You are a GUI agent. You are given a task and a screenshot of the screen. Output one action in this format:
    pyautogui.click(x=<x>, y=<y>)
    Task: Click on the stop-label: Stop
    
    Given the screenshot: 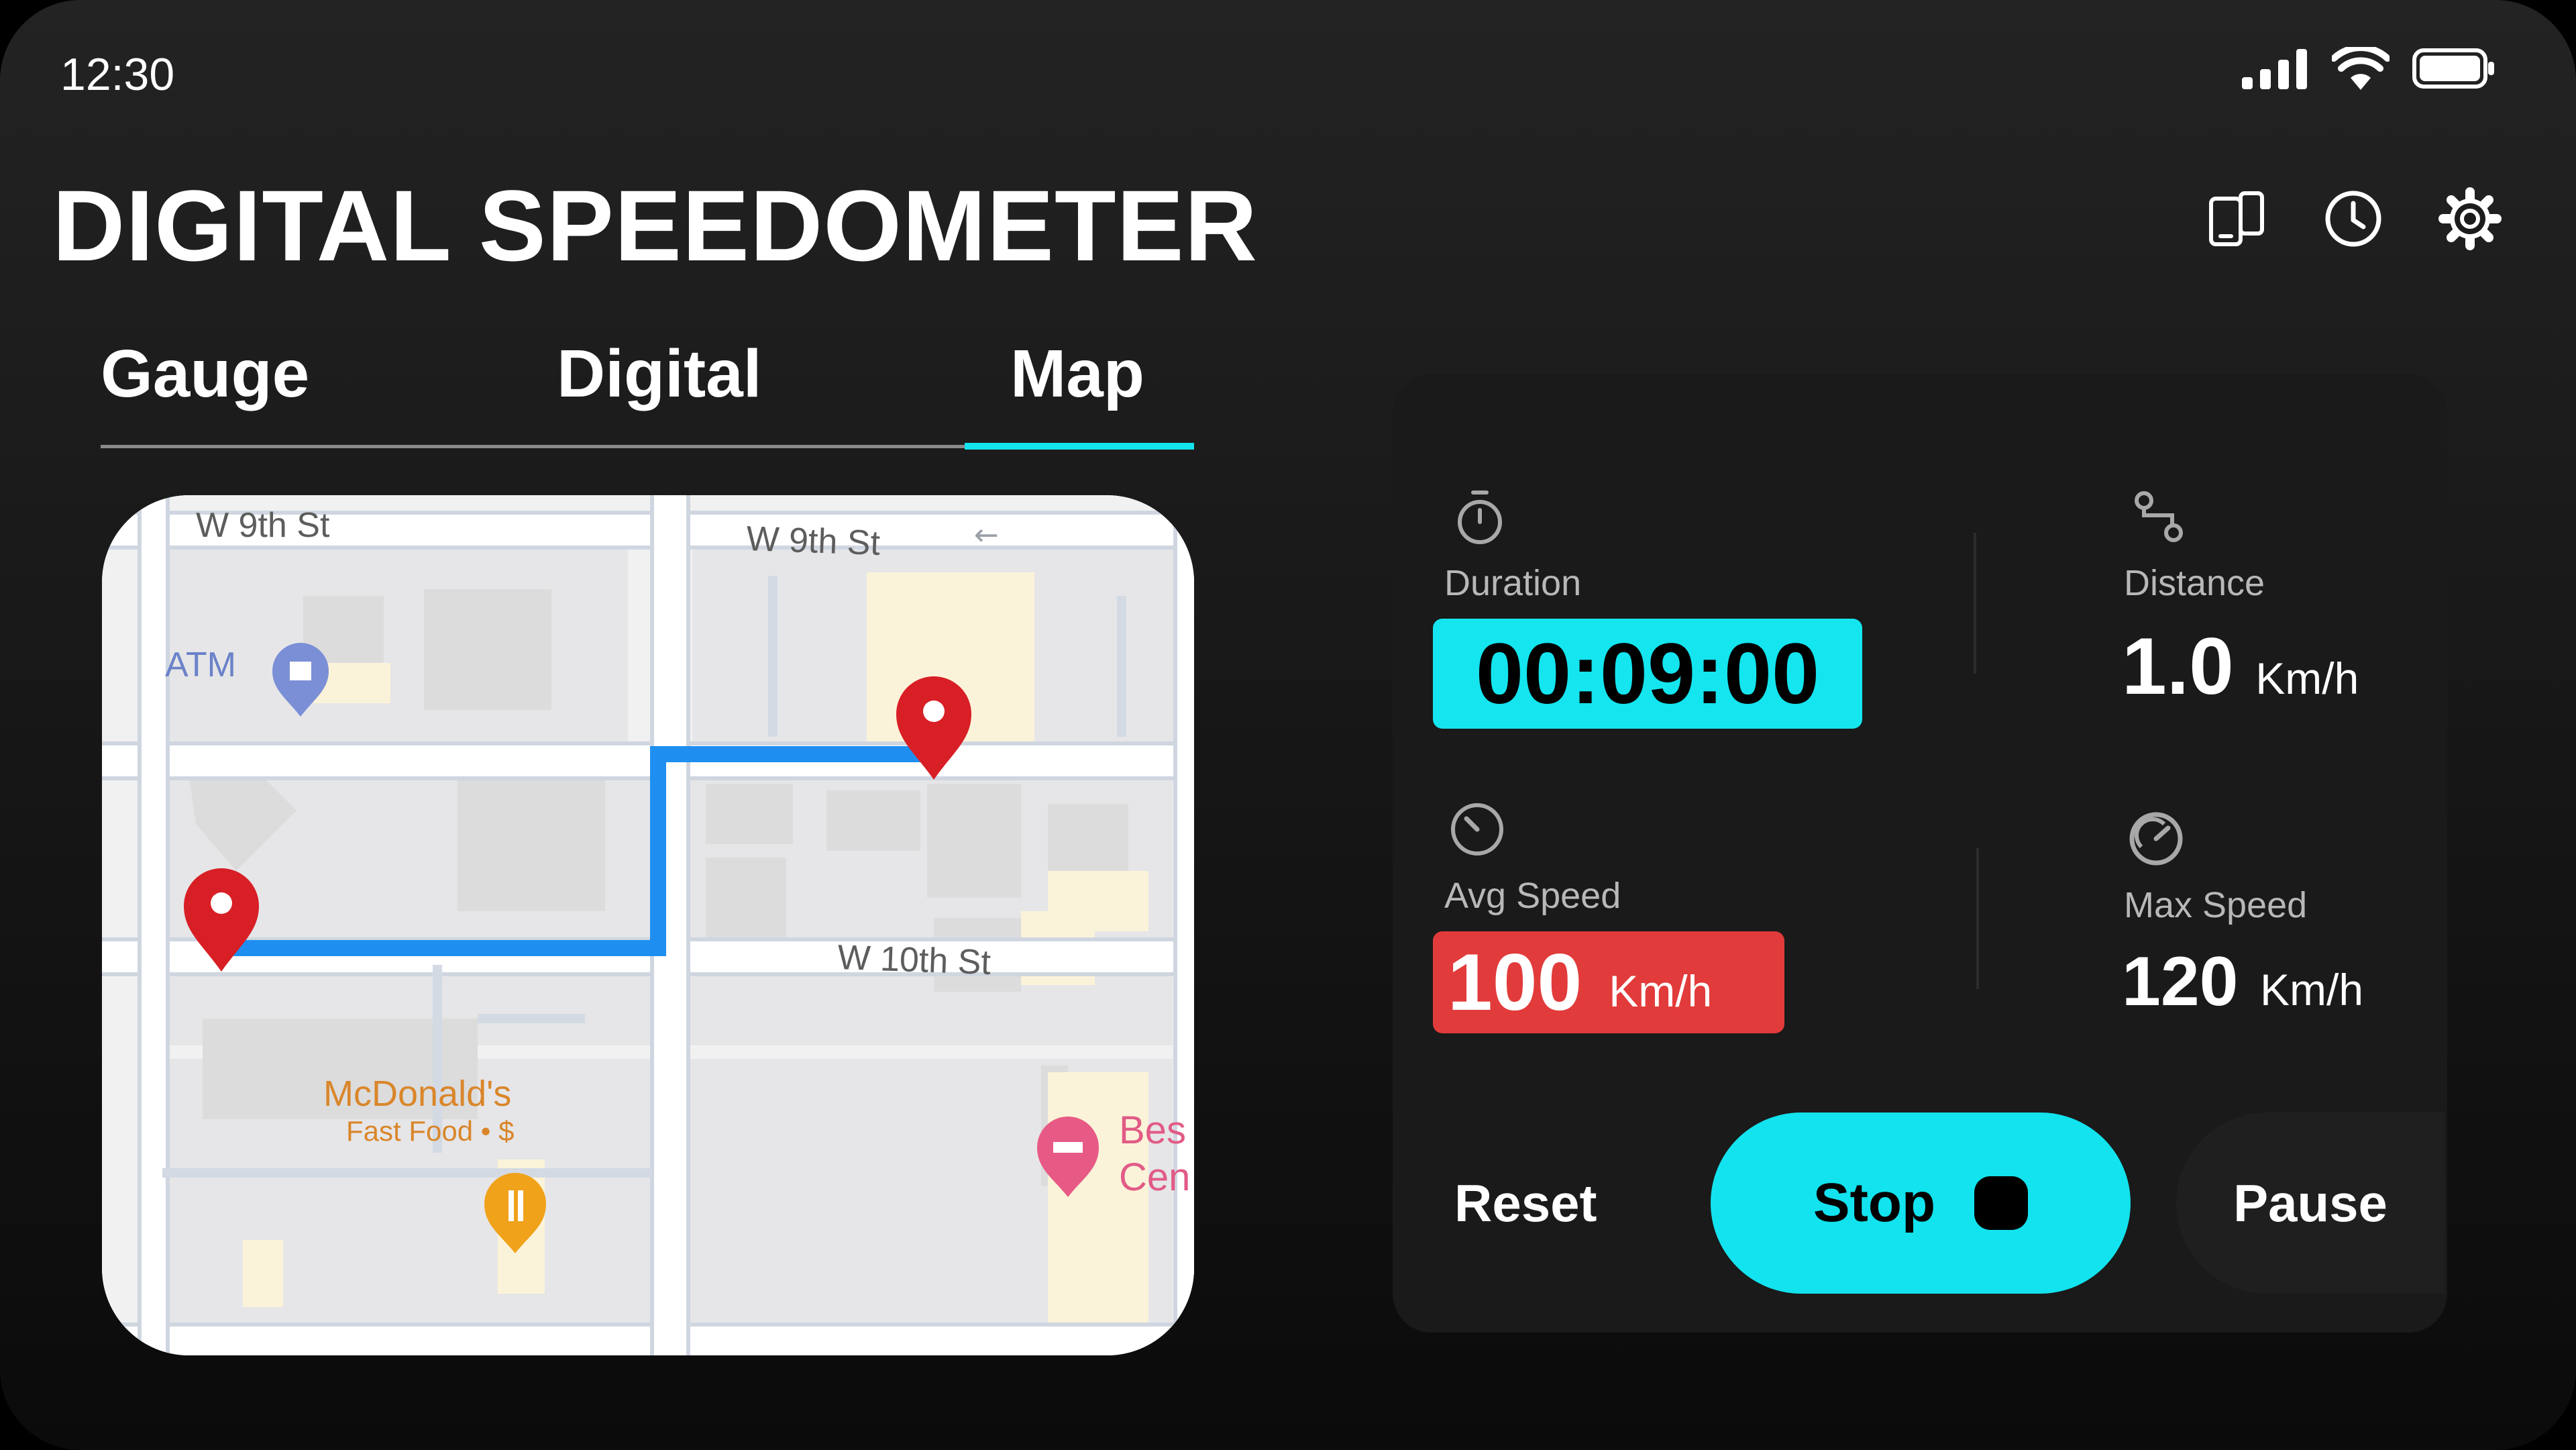 What is the action you would take?
    pyautogui.click(x=1874, y=1202)
    